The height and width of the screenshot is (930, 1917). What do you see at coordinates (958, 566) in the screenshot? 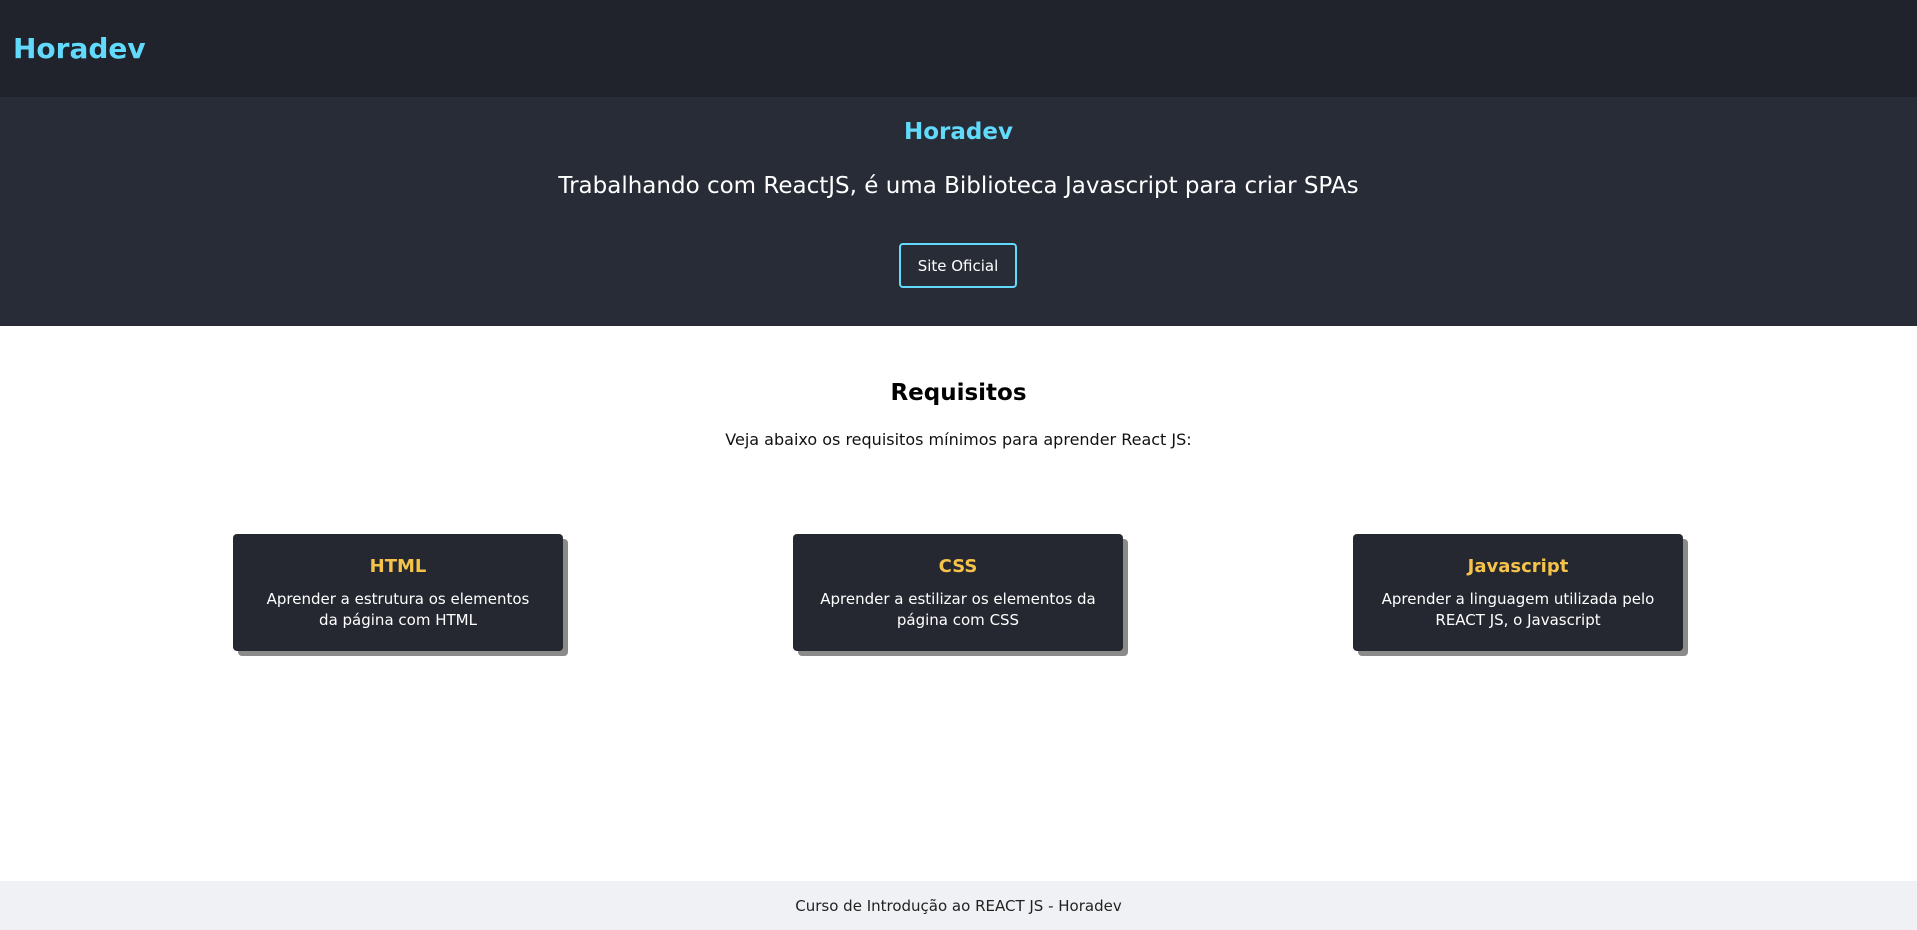
I see `card-title: CSS` at bounding box center [958, 566].